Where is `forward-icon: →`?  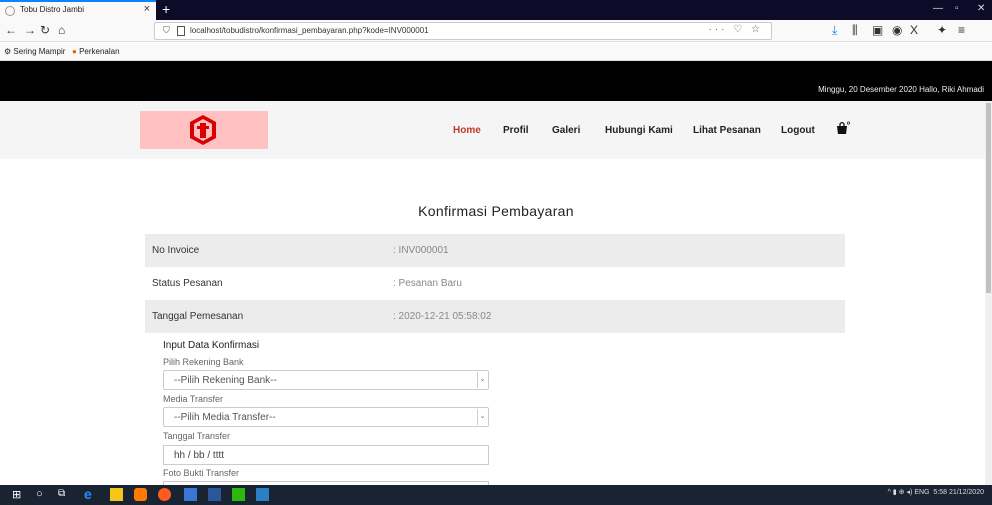
forward-icon: → is located at coordinates (30, 30).